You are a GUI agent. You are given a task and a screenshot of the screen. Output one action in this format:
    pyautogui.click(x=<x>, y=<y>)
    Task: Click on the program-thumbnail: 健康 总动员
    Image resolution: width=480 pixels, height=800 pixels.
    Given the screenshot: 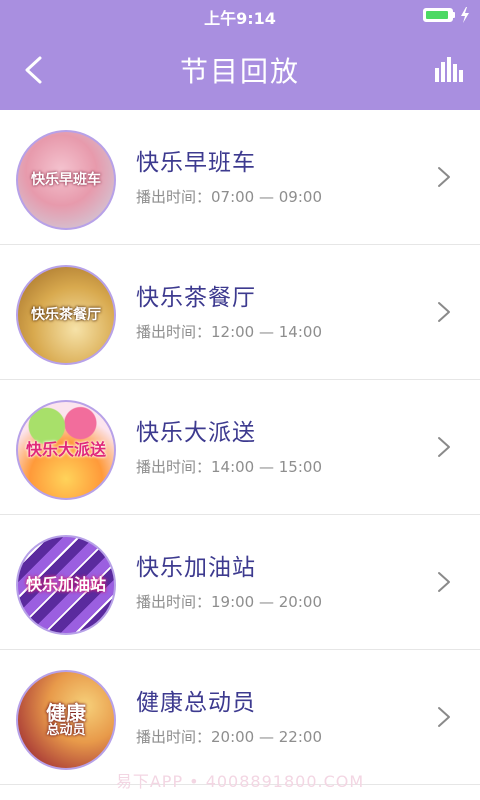 What is the action you would take?
    pyautogui.click(x=66, y=720)
    